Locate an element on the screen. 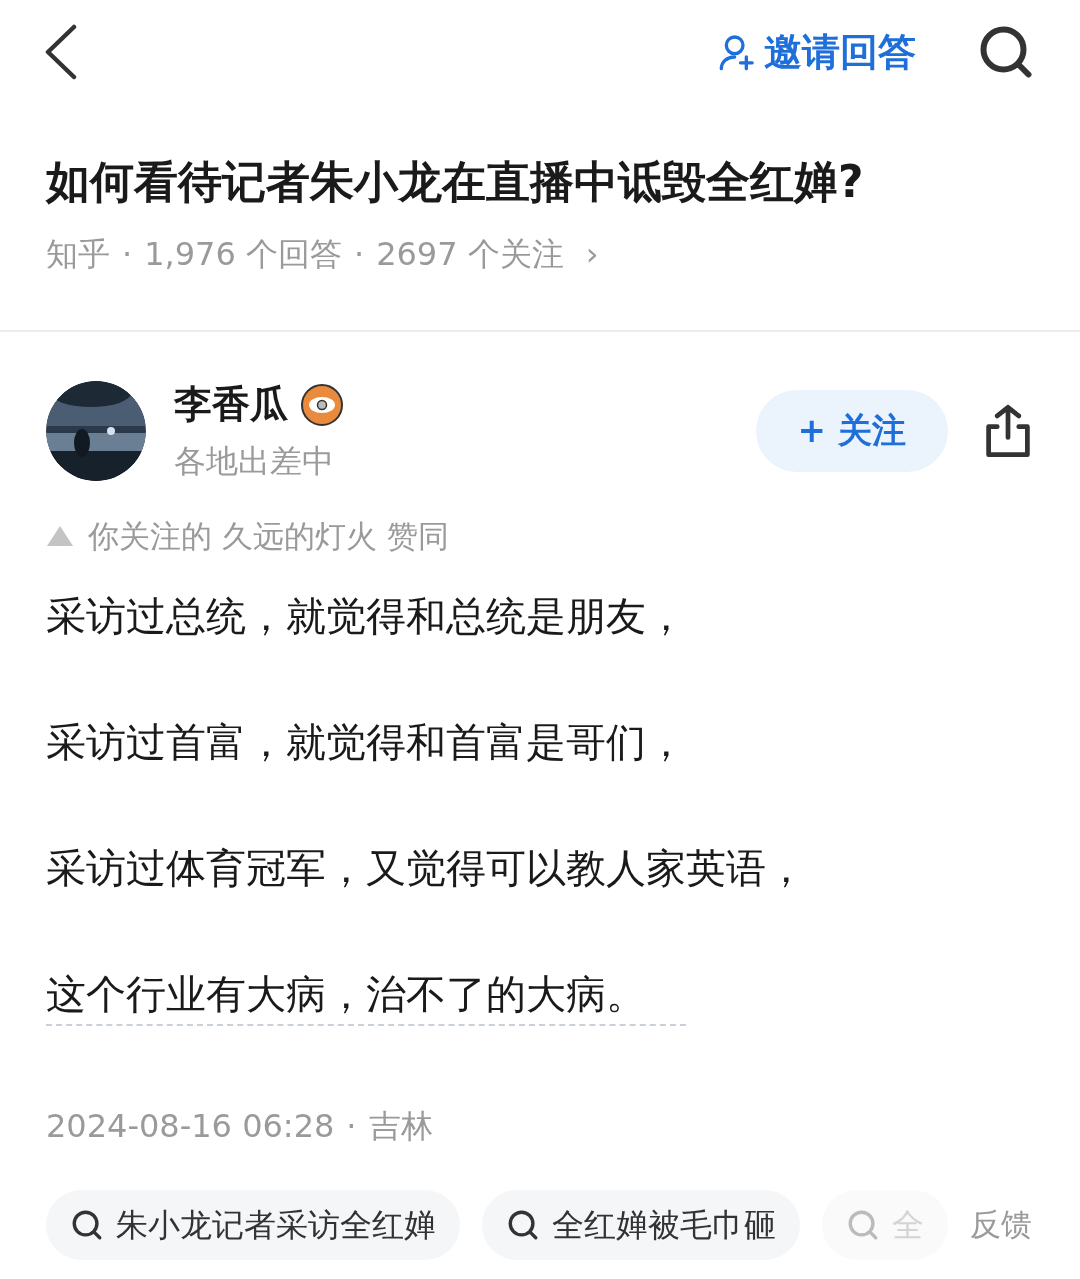 The width and height of the screenshot is (1080, 1279). chevron-icon: › is located at coordinates (592, 254).